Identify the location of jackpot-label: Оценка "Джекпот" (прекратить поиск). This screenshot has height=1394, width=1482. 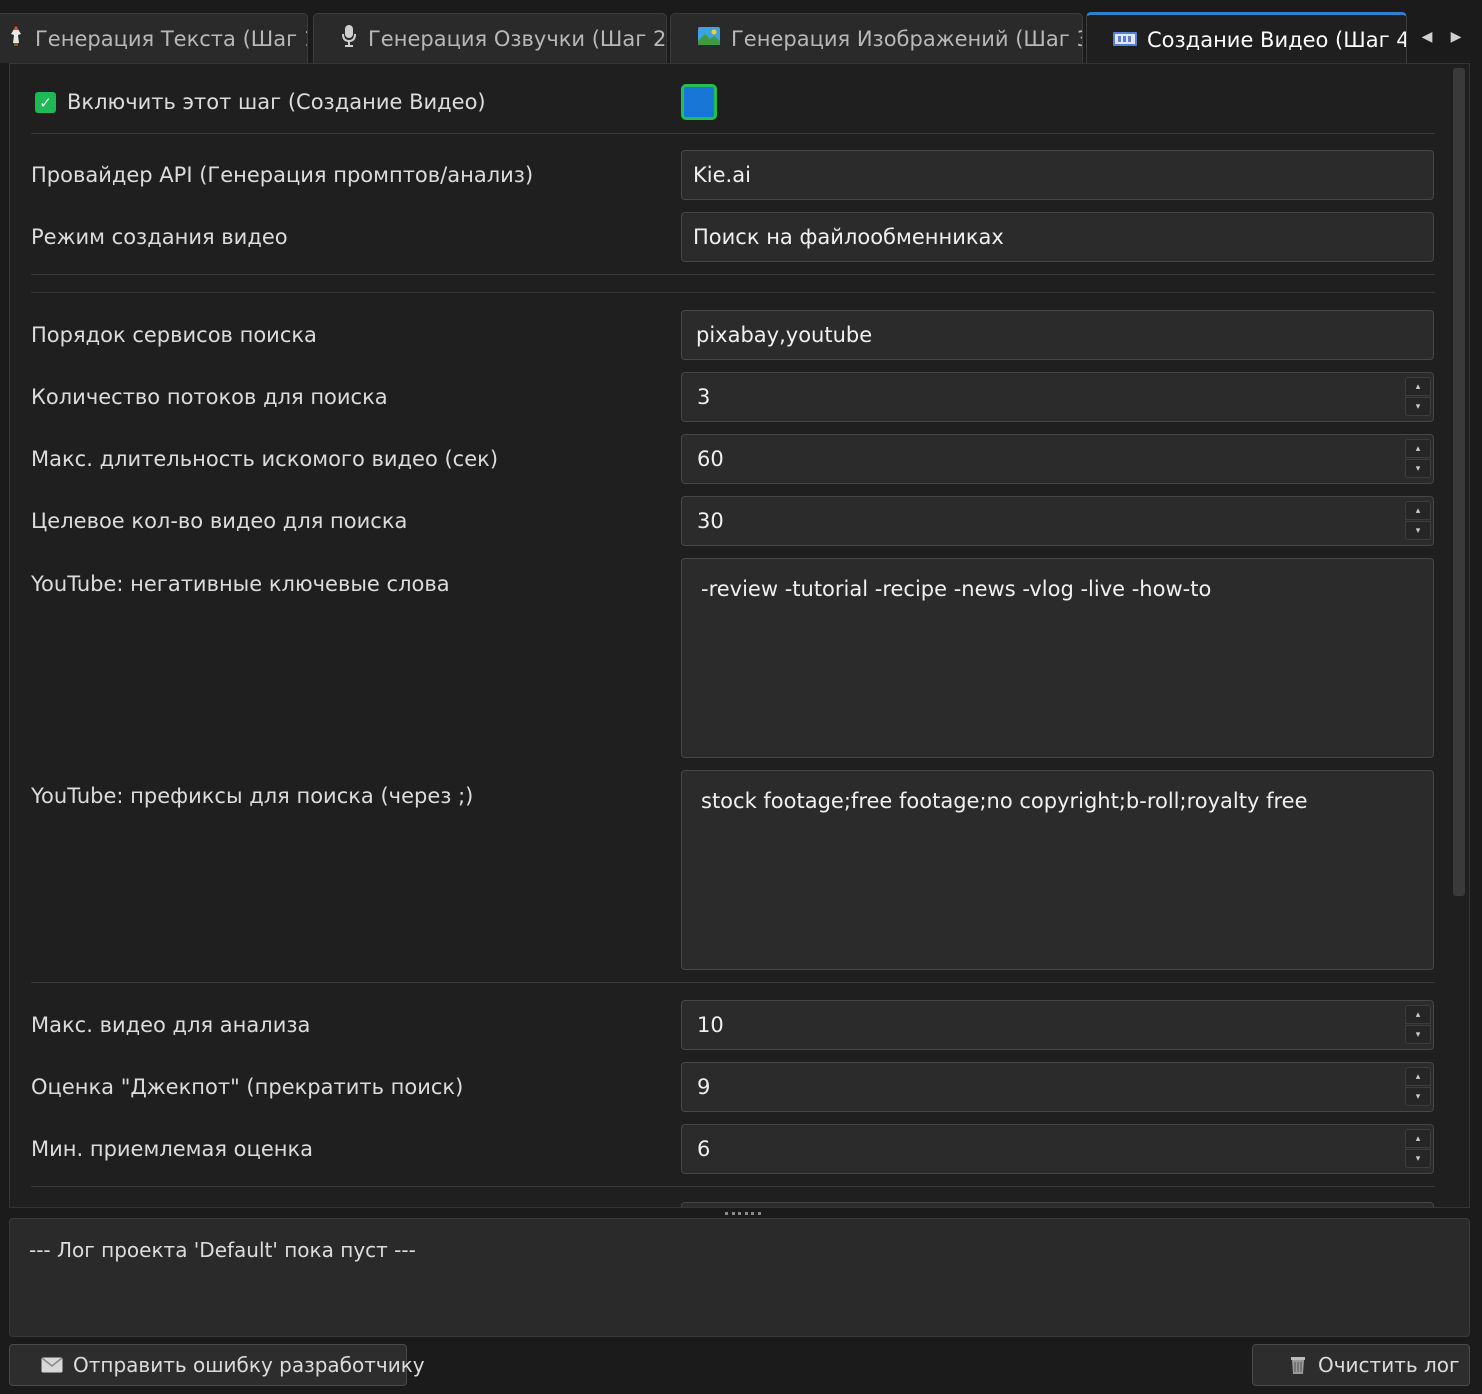
(247, 1087).